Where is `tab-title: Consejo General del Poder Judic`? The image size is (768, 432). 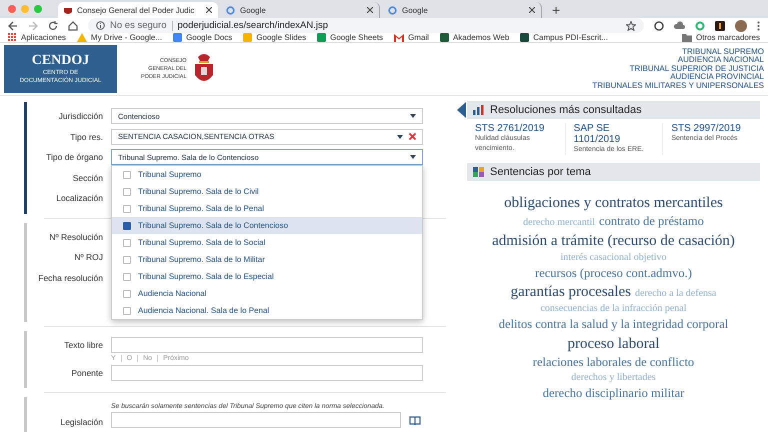 tab-title: Consejo General del Poder Judic is located at coordinates (136, 10).